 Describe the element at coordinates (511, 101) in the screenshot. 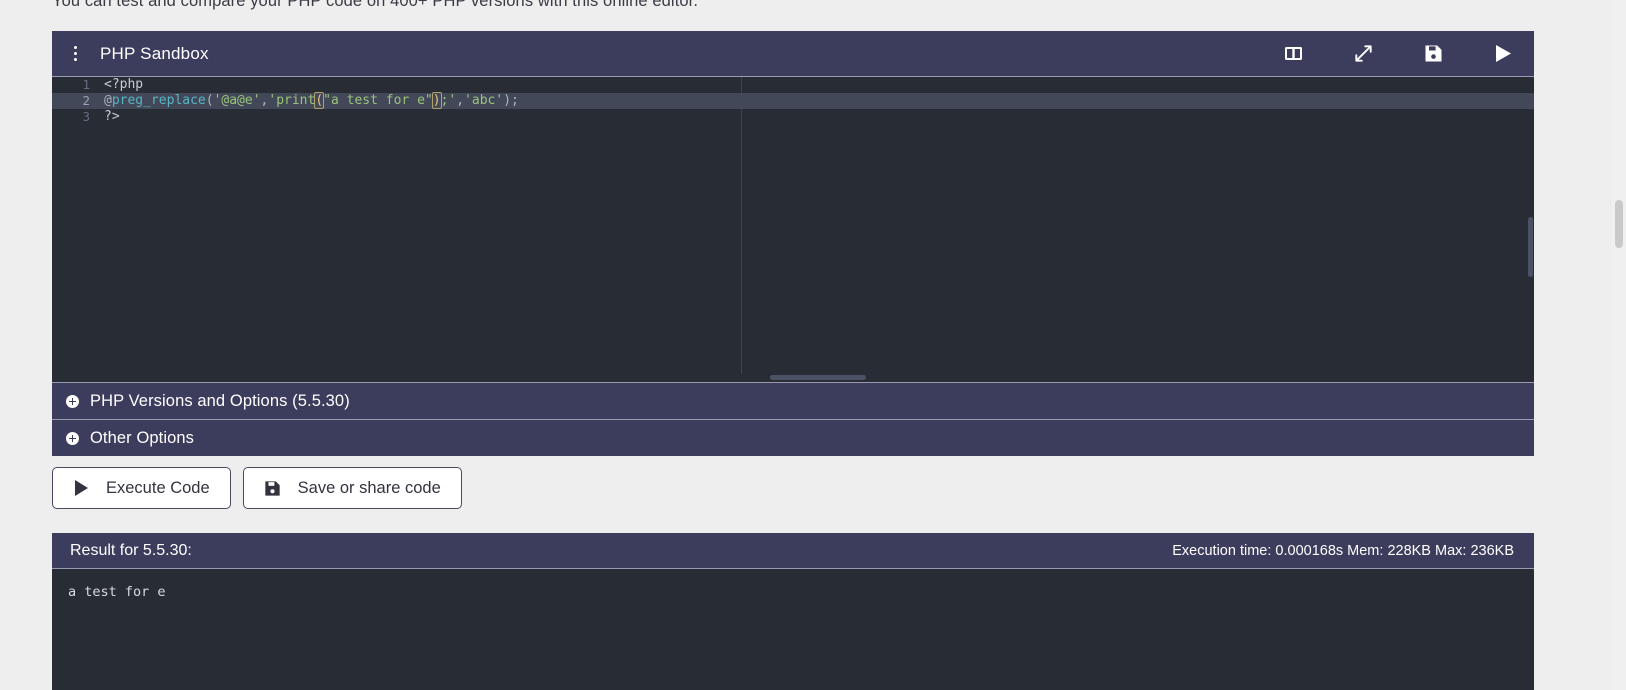

I see `code-token: );` at that location.